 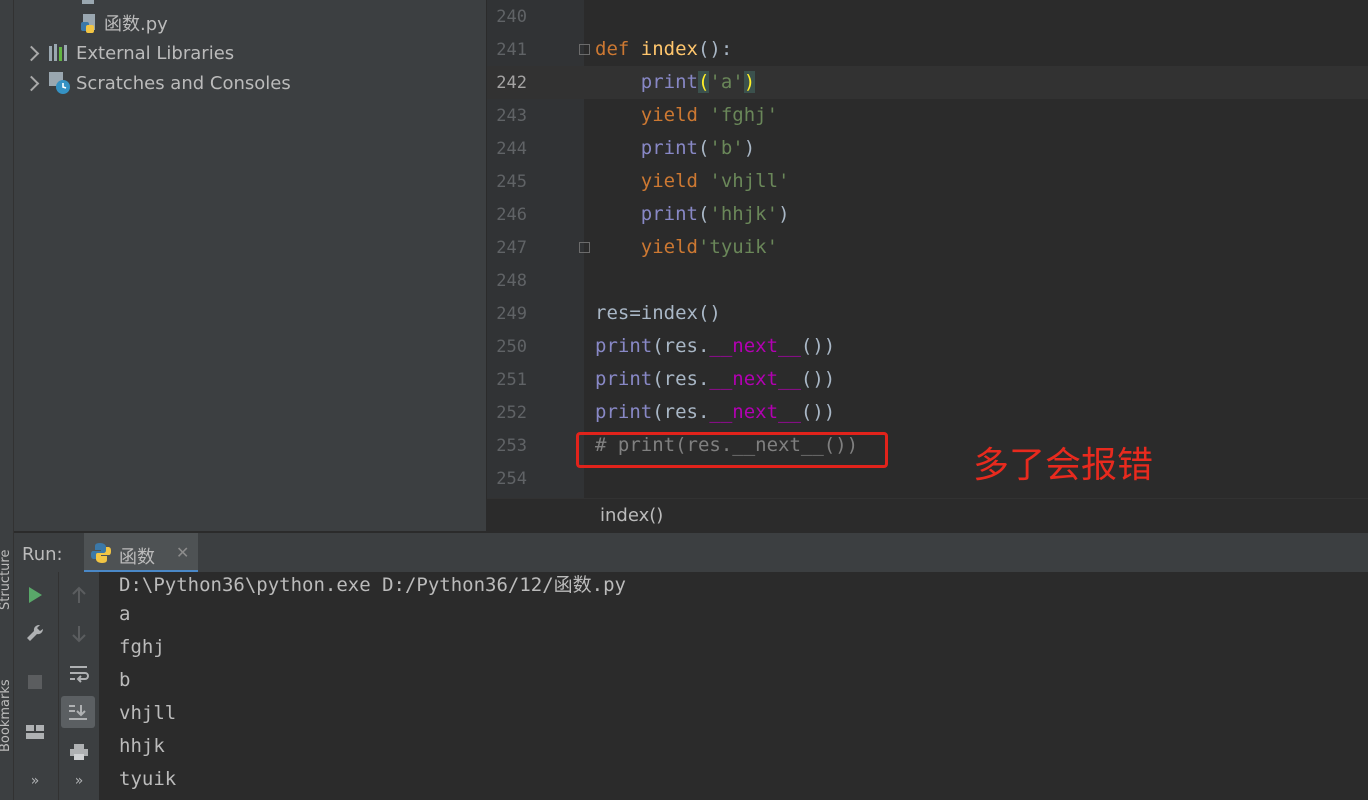 What do you see at coordinates (142, 746) in the screenshot?
I see `console-line: hhjk` at bounding box center [142, 746].